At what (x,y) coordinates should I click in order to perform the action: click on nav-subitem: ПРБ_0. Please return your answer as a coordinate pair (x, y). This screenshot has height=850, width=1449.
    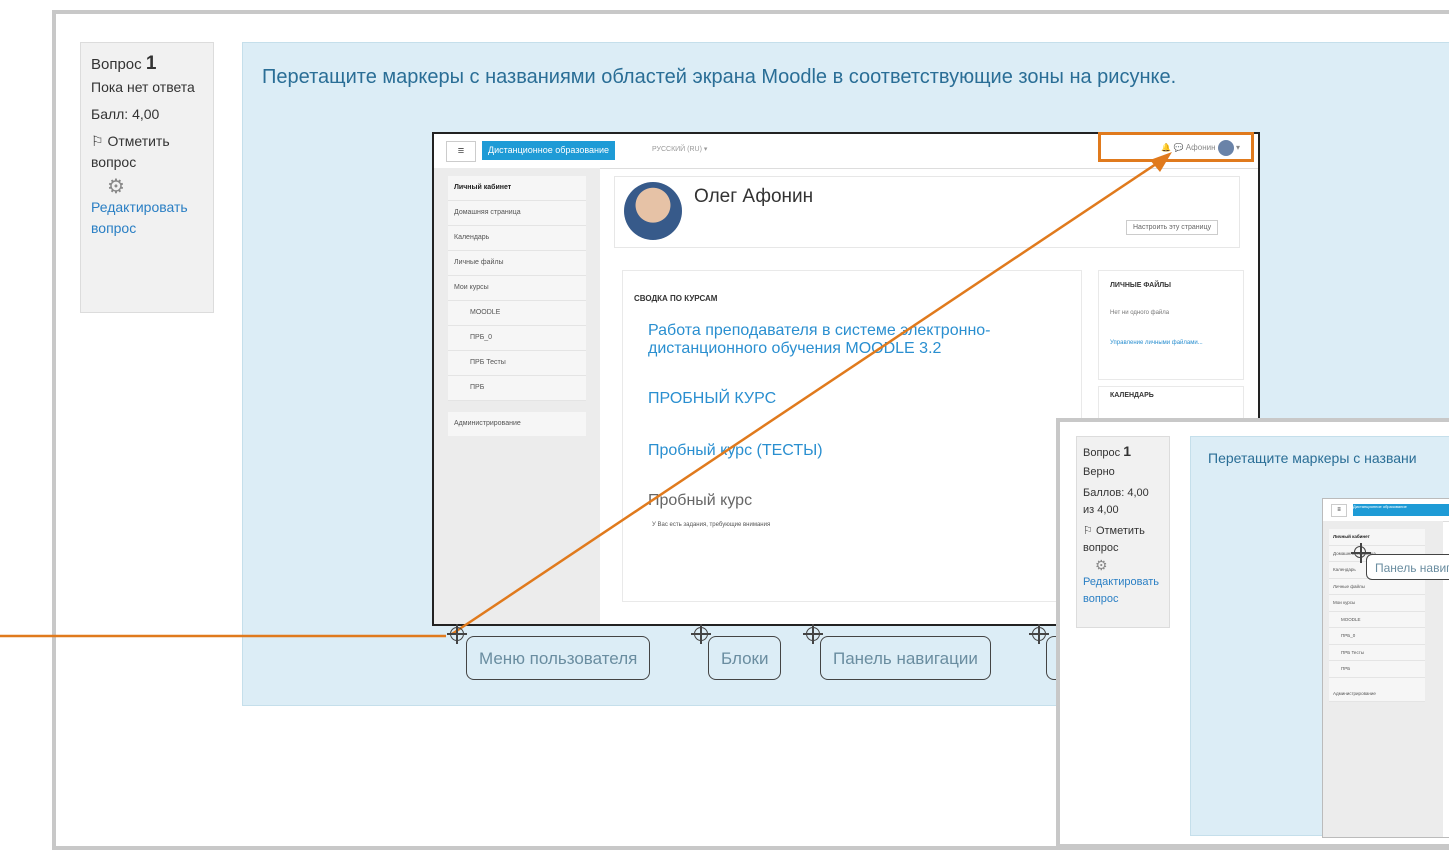
    Looking at the image, I should click on (1377, 636).